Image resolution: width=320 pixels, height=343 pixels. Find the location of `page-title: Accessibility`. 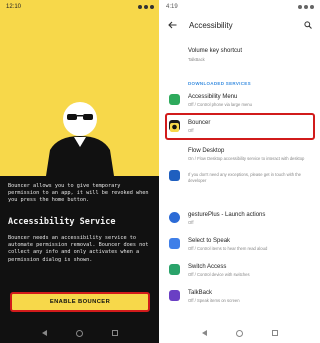

page-title: Accessibility is located at coordinates (211, 25).